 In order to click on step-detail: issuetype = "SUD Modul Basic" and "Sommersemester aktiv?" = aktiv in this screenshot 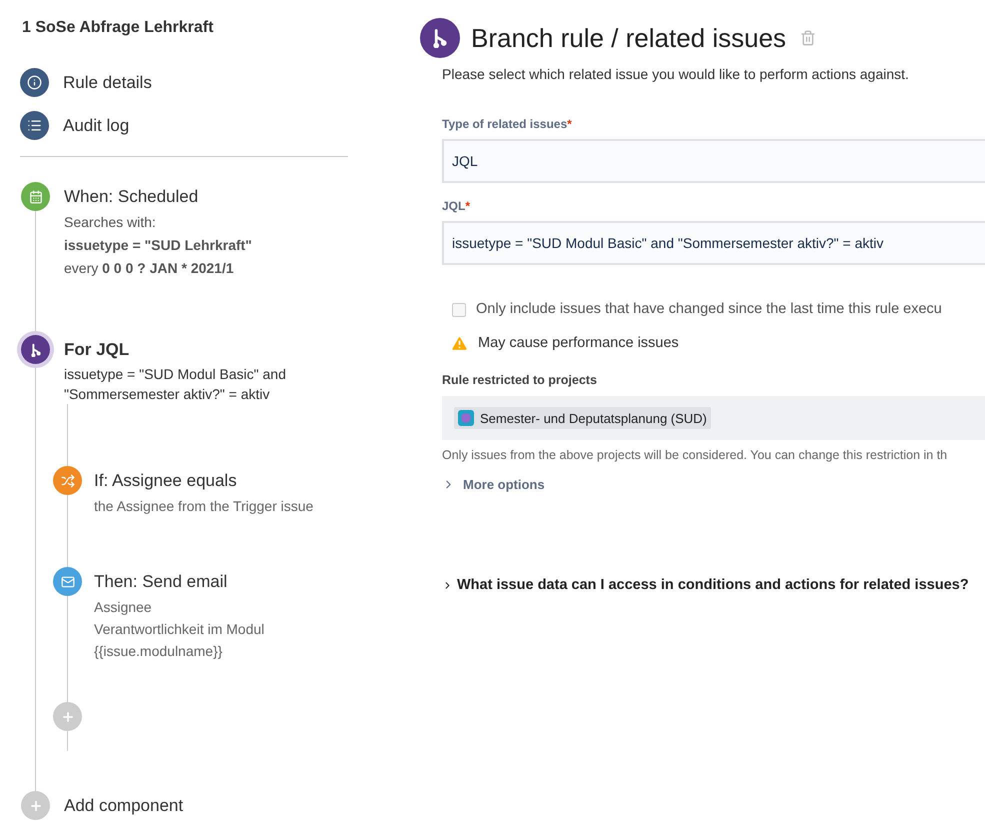, I will do `click(175, 384)`.